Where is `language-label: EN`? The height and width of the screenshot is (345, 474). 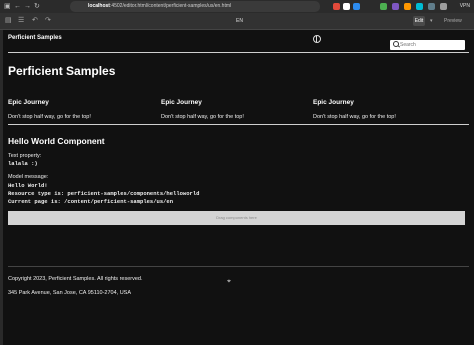 language-label: EN is located at coordinates (239, 21).